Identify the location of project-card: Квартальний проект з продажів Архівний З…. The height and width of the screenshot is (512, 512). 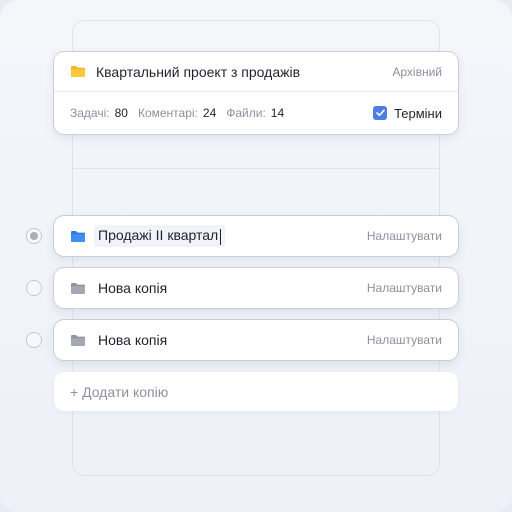
(256, 93).